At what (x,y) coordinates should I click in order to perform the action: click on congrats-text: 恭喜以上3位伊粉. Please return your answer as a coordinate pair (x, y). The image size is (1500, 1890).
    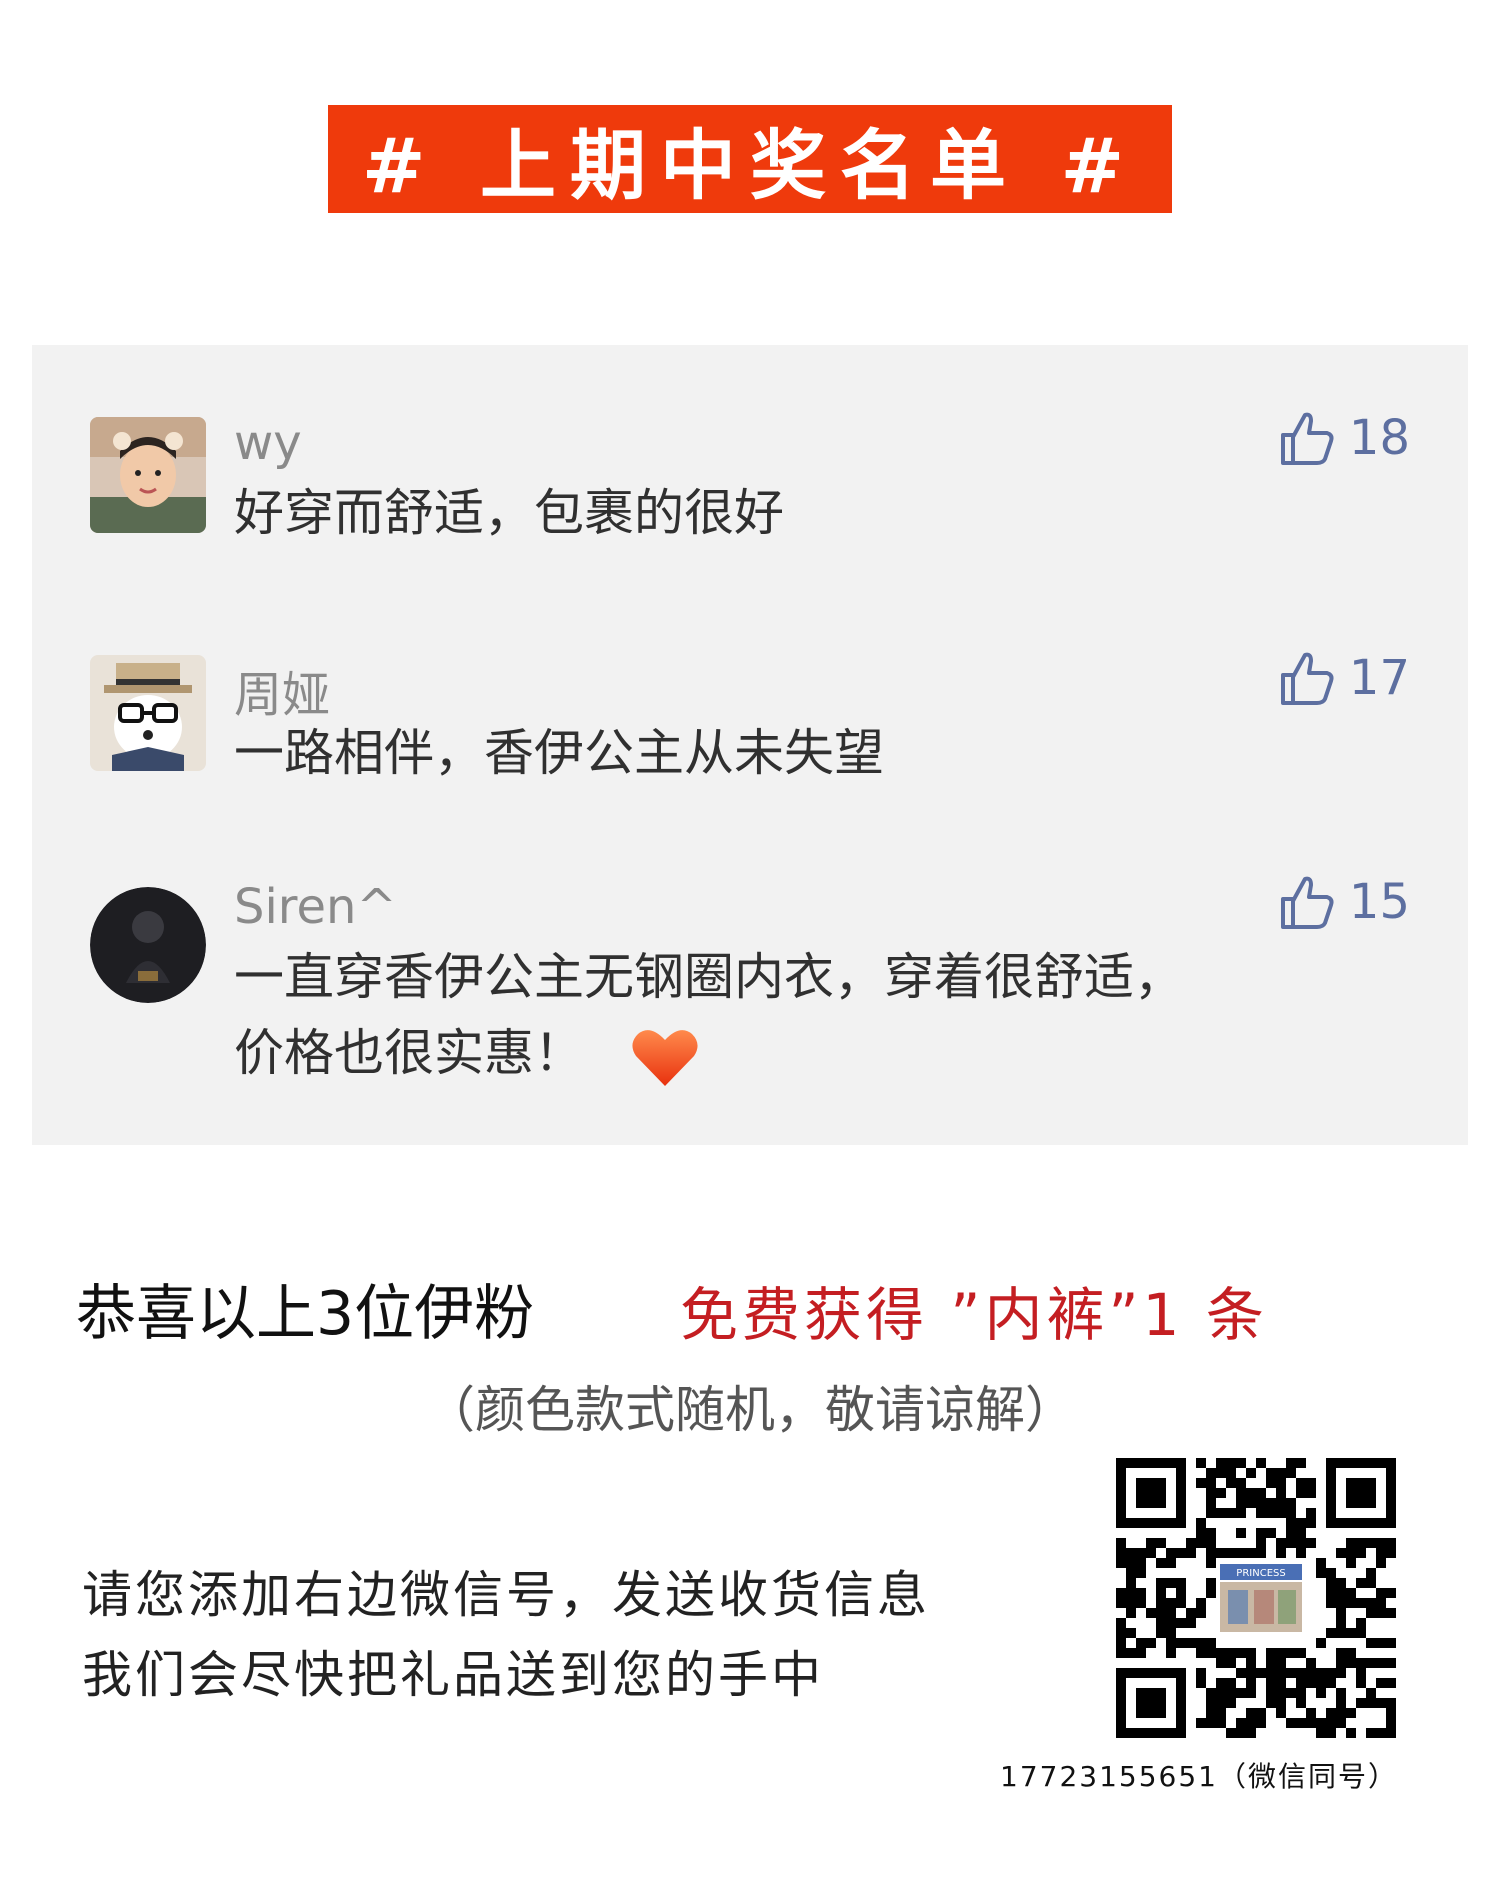
    Looking at the image, I should click on (305, 1314).